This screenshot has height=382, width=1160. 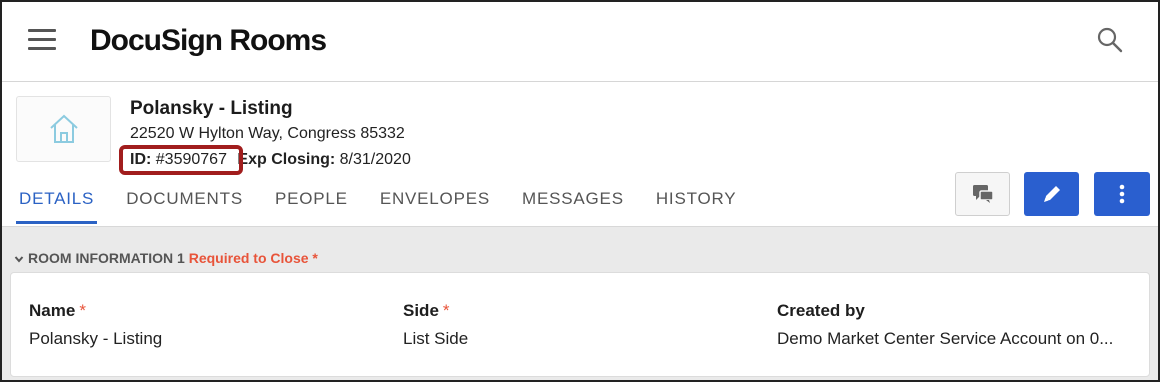 I want to click on search-icon, so click(x=1110, y=40).